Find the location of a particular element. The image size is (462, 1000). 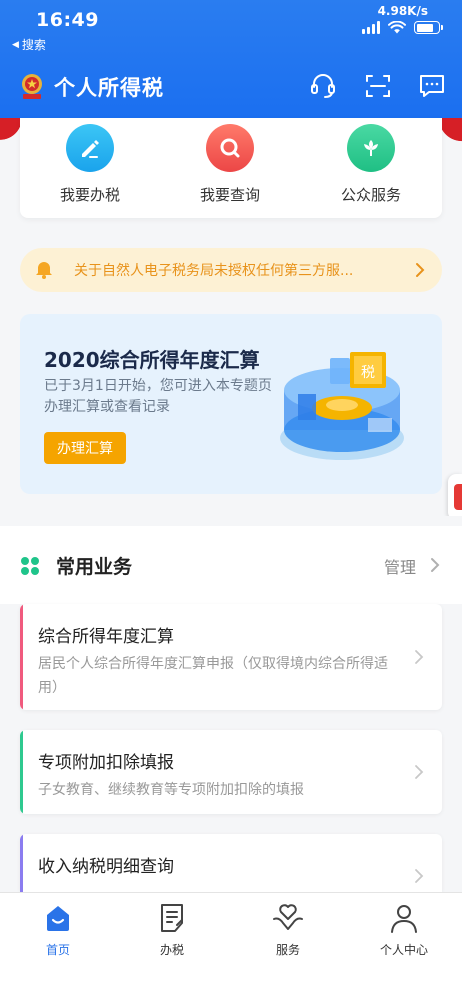

banner-decoration is located at coordinates (10, 133).